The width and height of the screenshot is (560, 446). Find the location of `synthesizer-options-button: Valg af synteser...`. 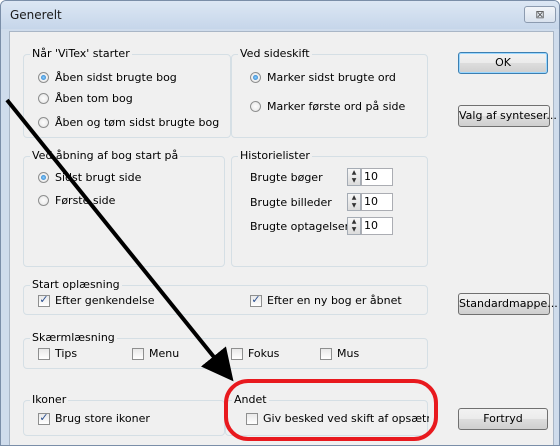

synthesizer-options-button: Valg af synteser... is located at coordinates (507, 116).